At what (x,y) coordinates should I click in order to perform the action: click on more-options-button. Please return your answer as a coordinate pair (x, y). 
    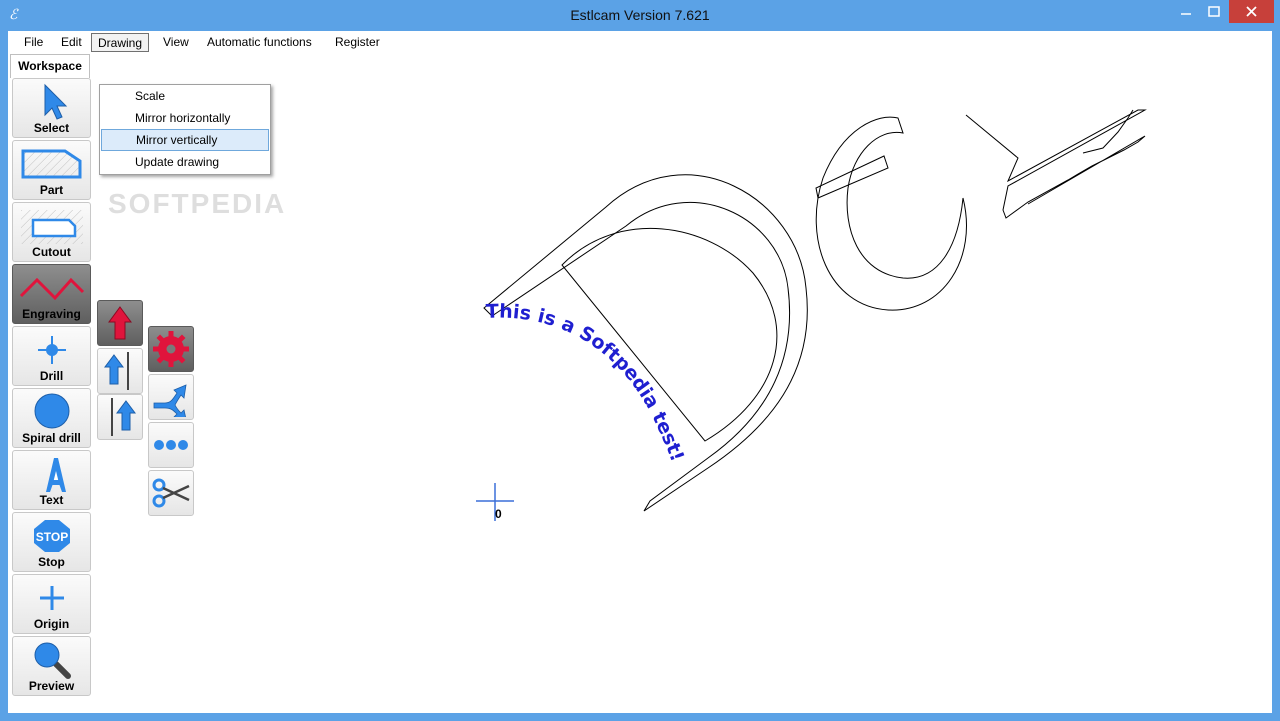
    Looking at the image, I should click on (171, 445).